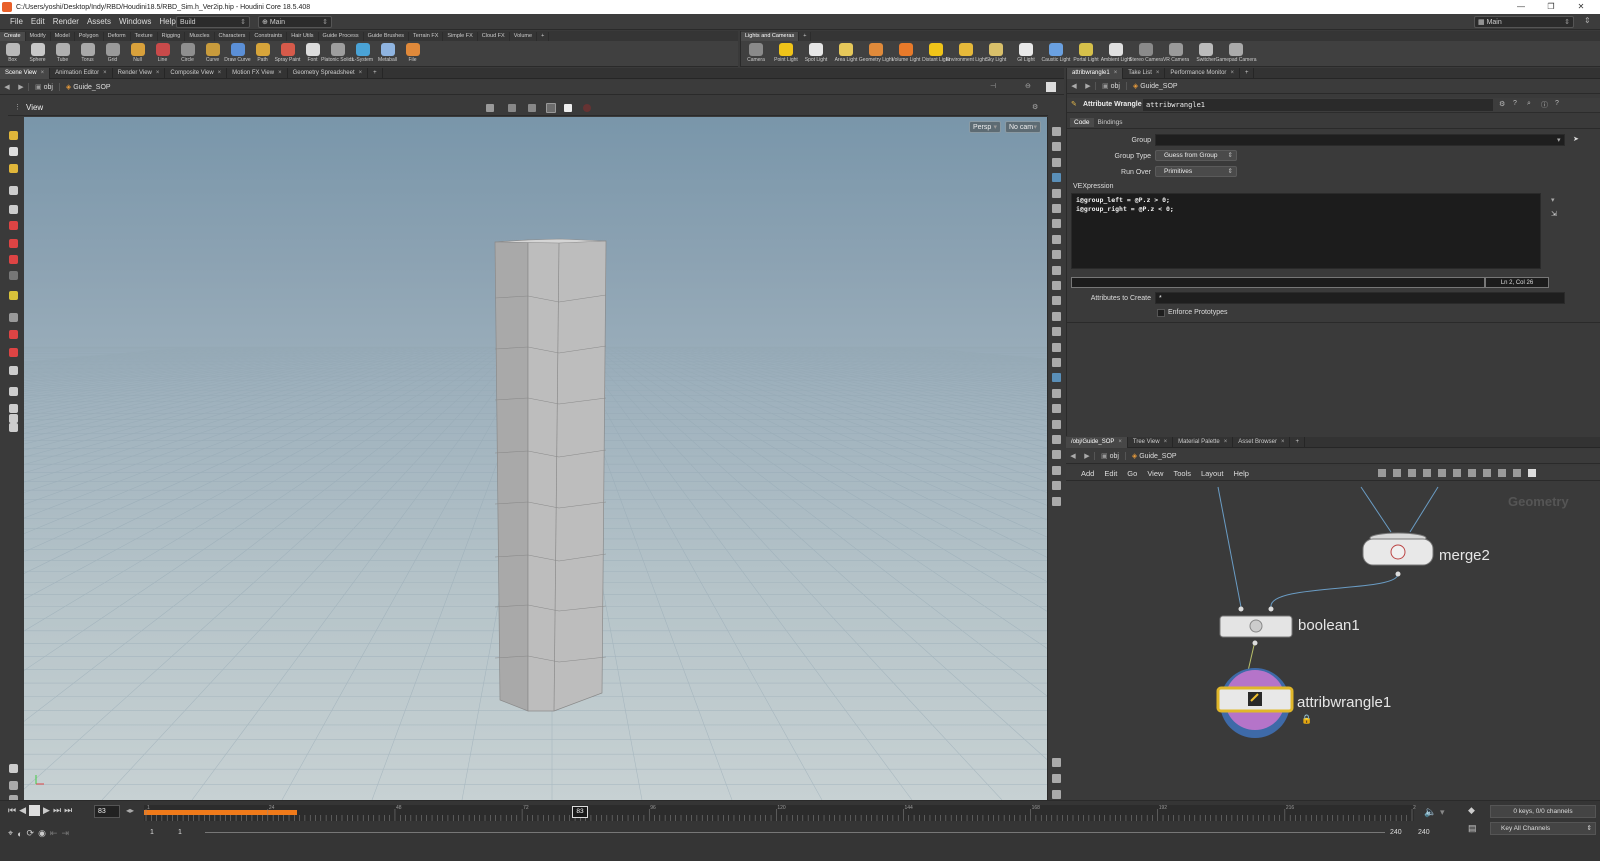  Describe the element at coordinates (237, 53) in the screenshot. I see `shelf-tool-button: Draw Curve` at that location.